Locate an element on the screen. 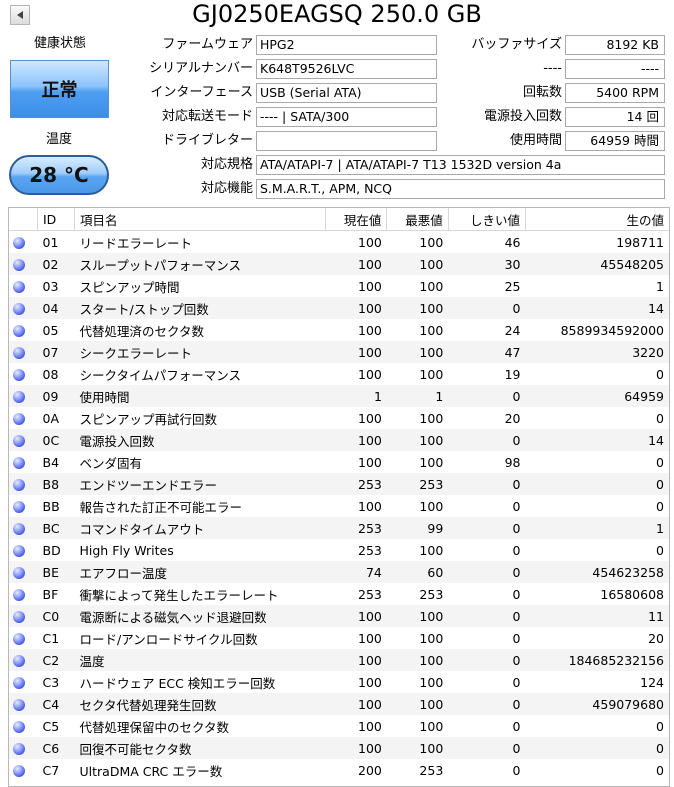  table-row: 01 リードエラーレート 100 100 46 198711 is located at coordinates (339, 241).